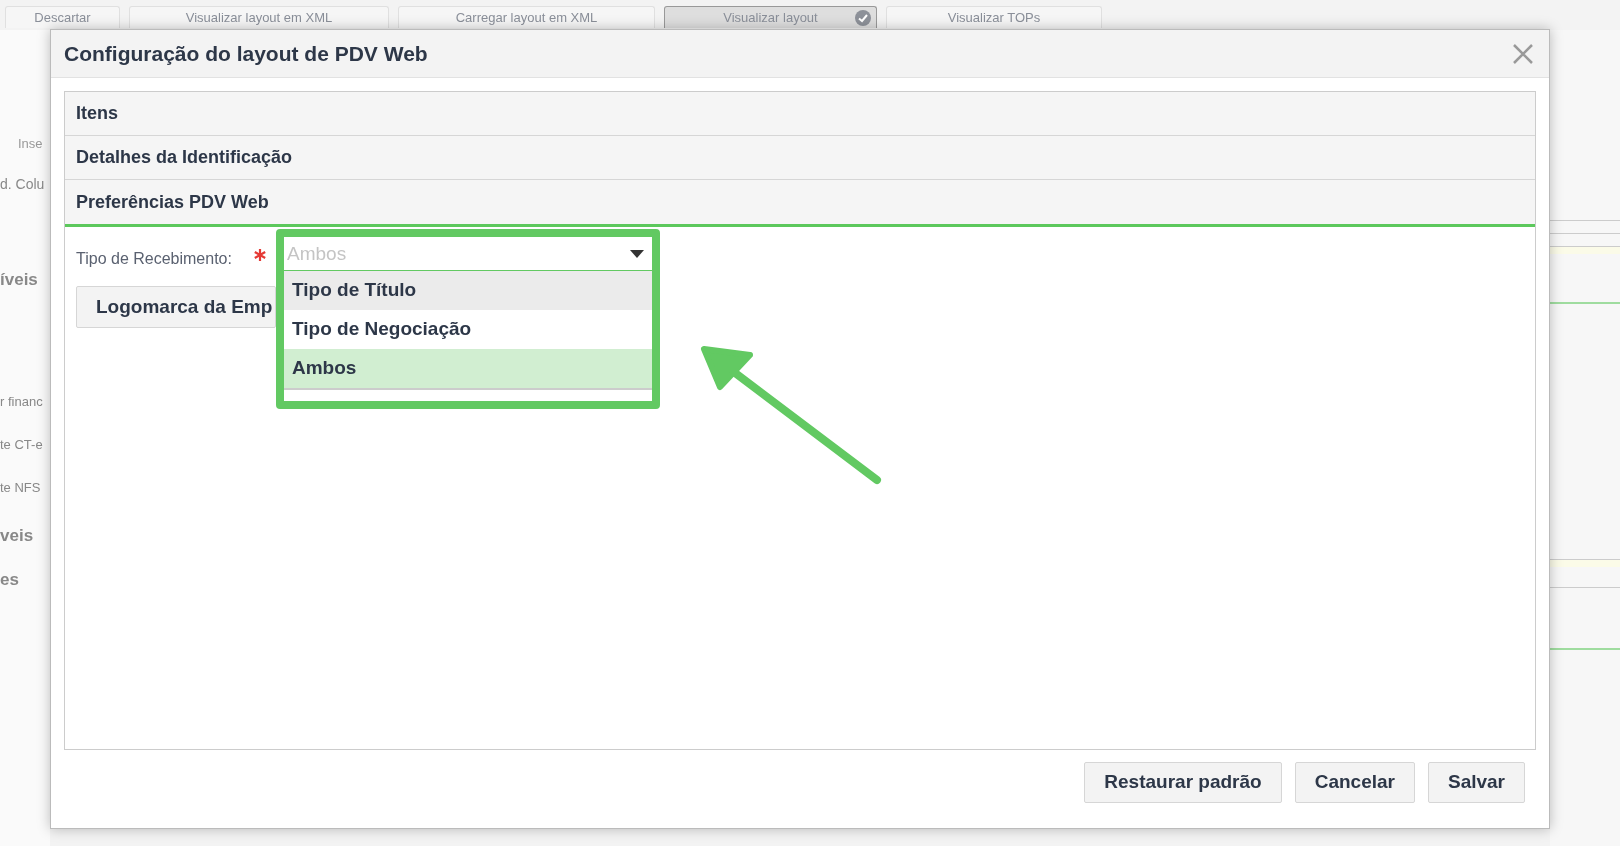  I want to click on accordion-header: Itens, so click(800, 114).